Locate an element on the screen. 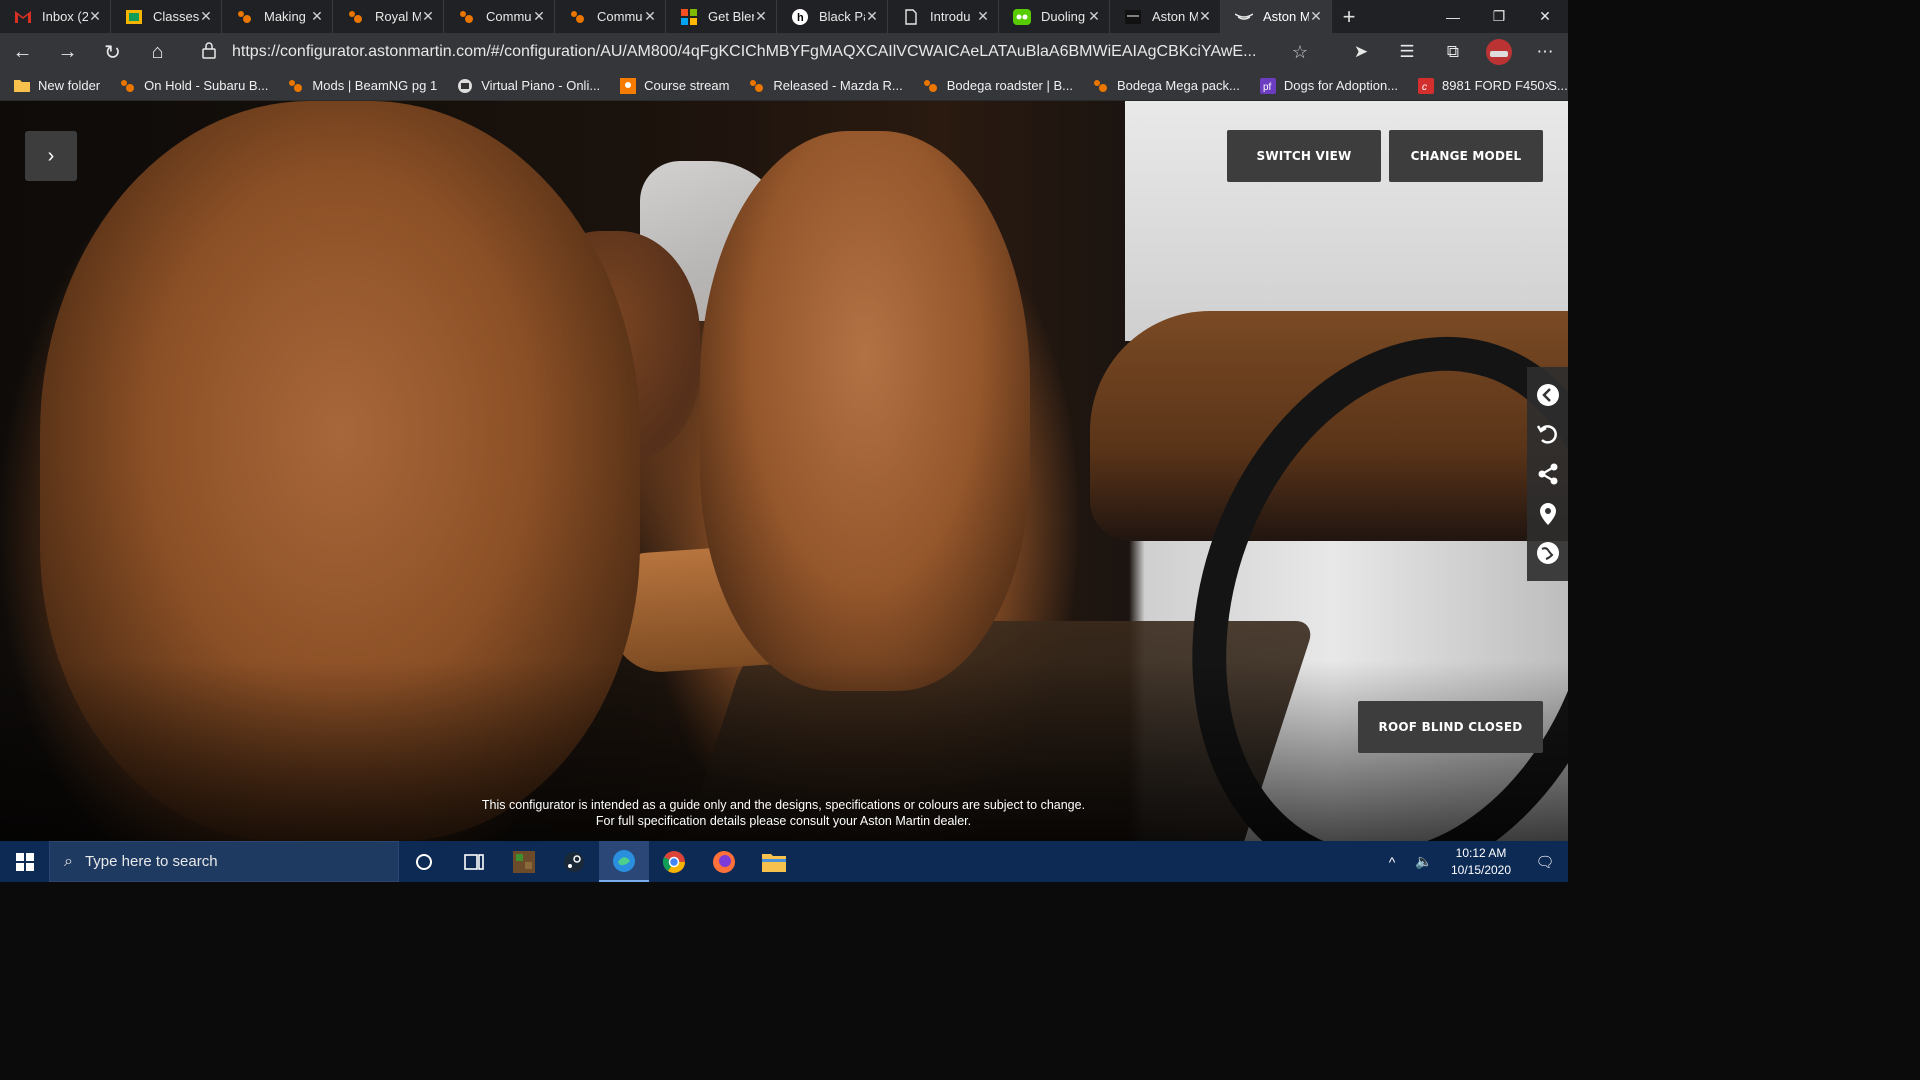  h-icon: h is located at coordinates (800, 17).